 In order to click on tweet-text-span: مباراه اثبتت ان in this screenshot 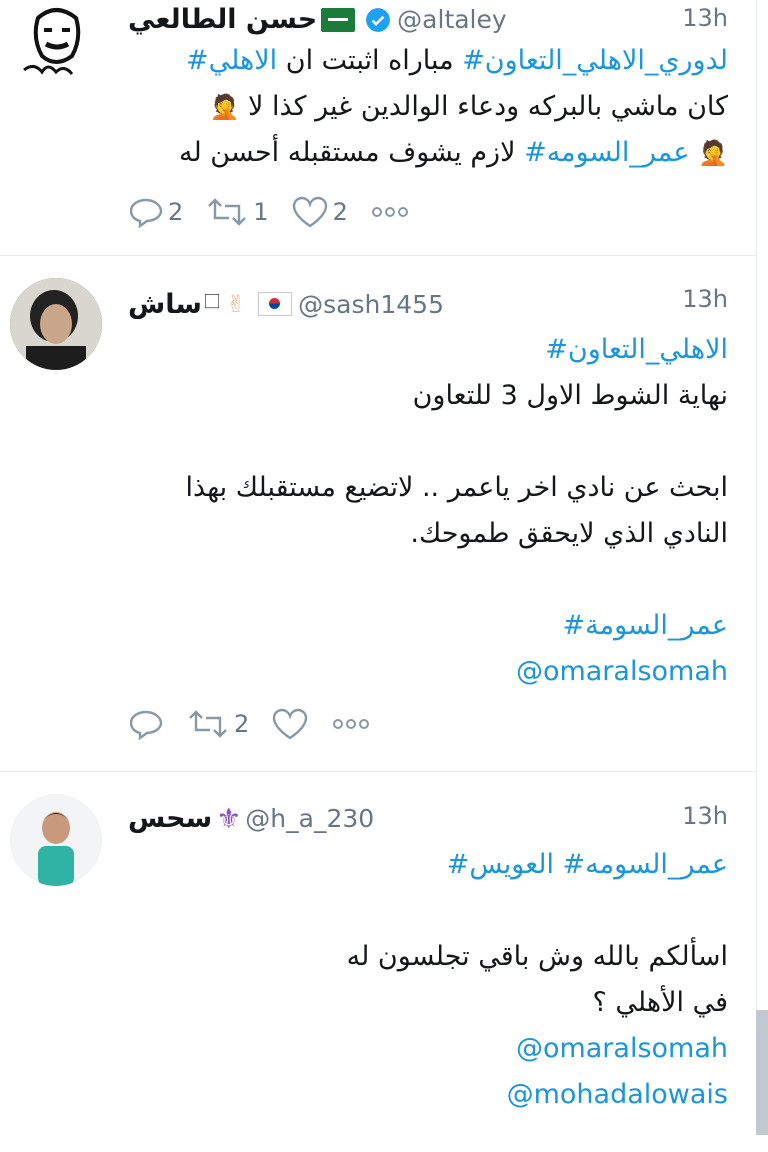, I will do `click(370, 60)`.